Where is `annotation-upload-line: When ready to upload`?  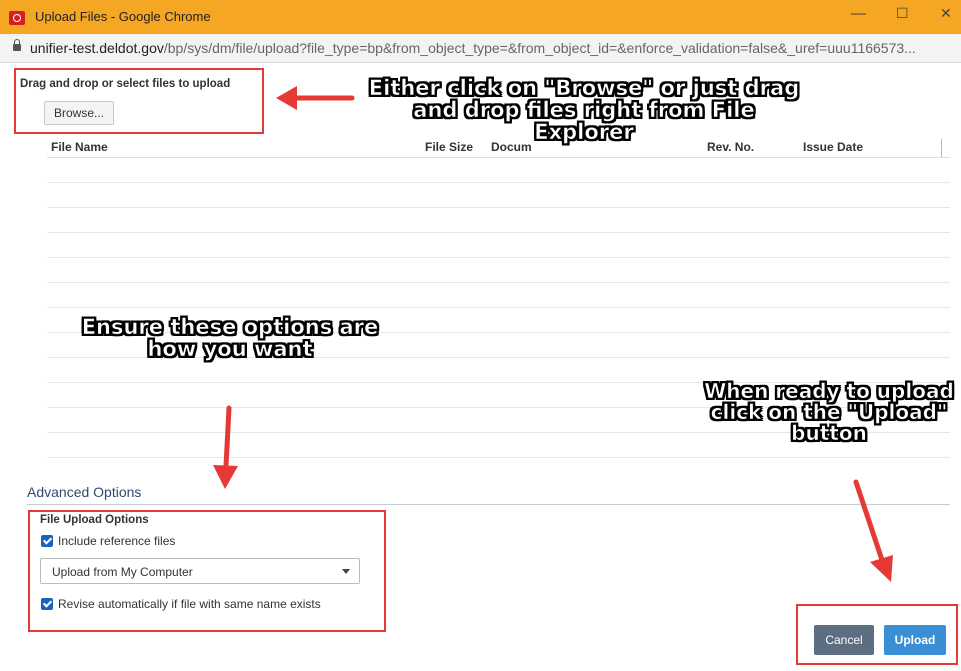 annotation-upload-line: When ready to upload is located at coordinates (829, 391).